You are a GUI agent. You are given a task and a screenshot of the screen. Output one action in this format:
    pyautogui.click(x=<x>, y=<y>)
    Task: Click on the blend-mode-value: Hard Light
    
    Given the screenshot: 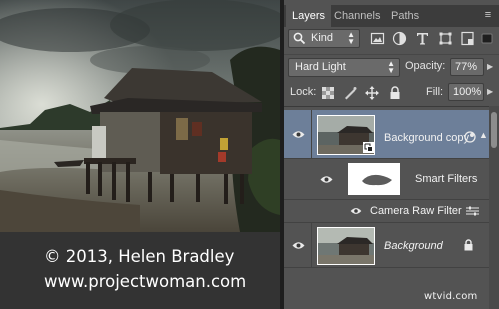 What is the action you would take?
    pyautogui.click(x=320, y=67)
    